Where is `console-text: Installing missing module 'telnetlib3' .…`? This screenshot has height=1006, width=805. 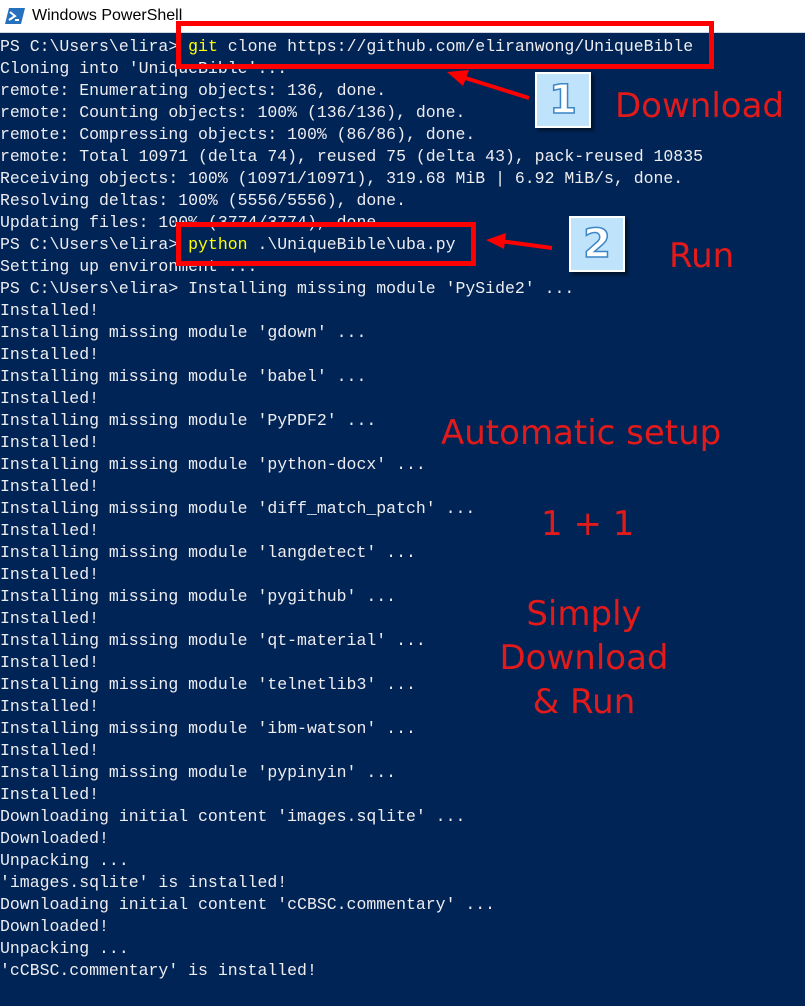
console-text: Installing missing module 'telnetlib3' .… is located at coordinates (208, 684).